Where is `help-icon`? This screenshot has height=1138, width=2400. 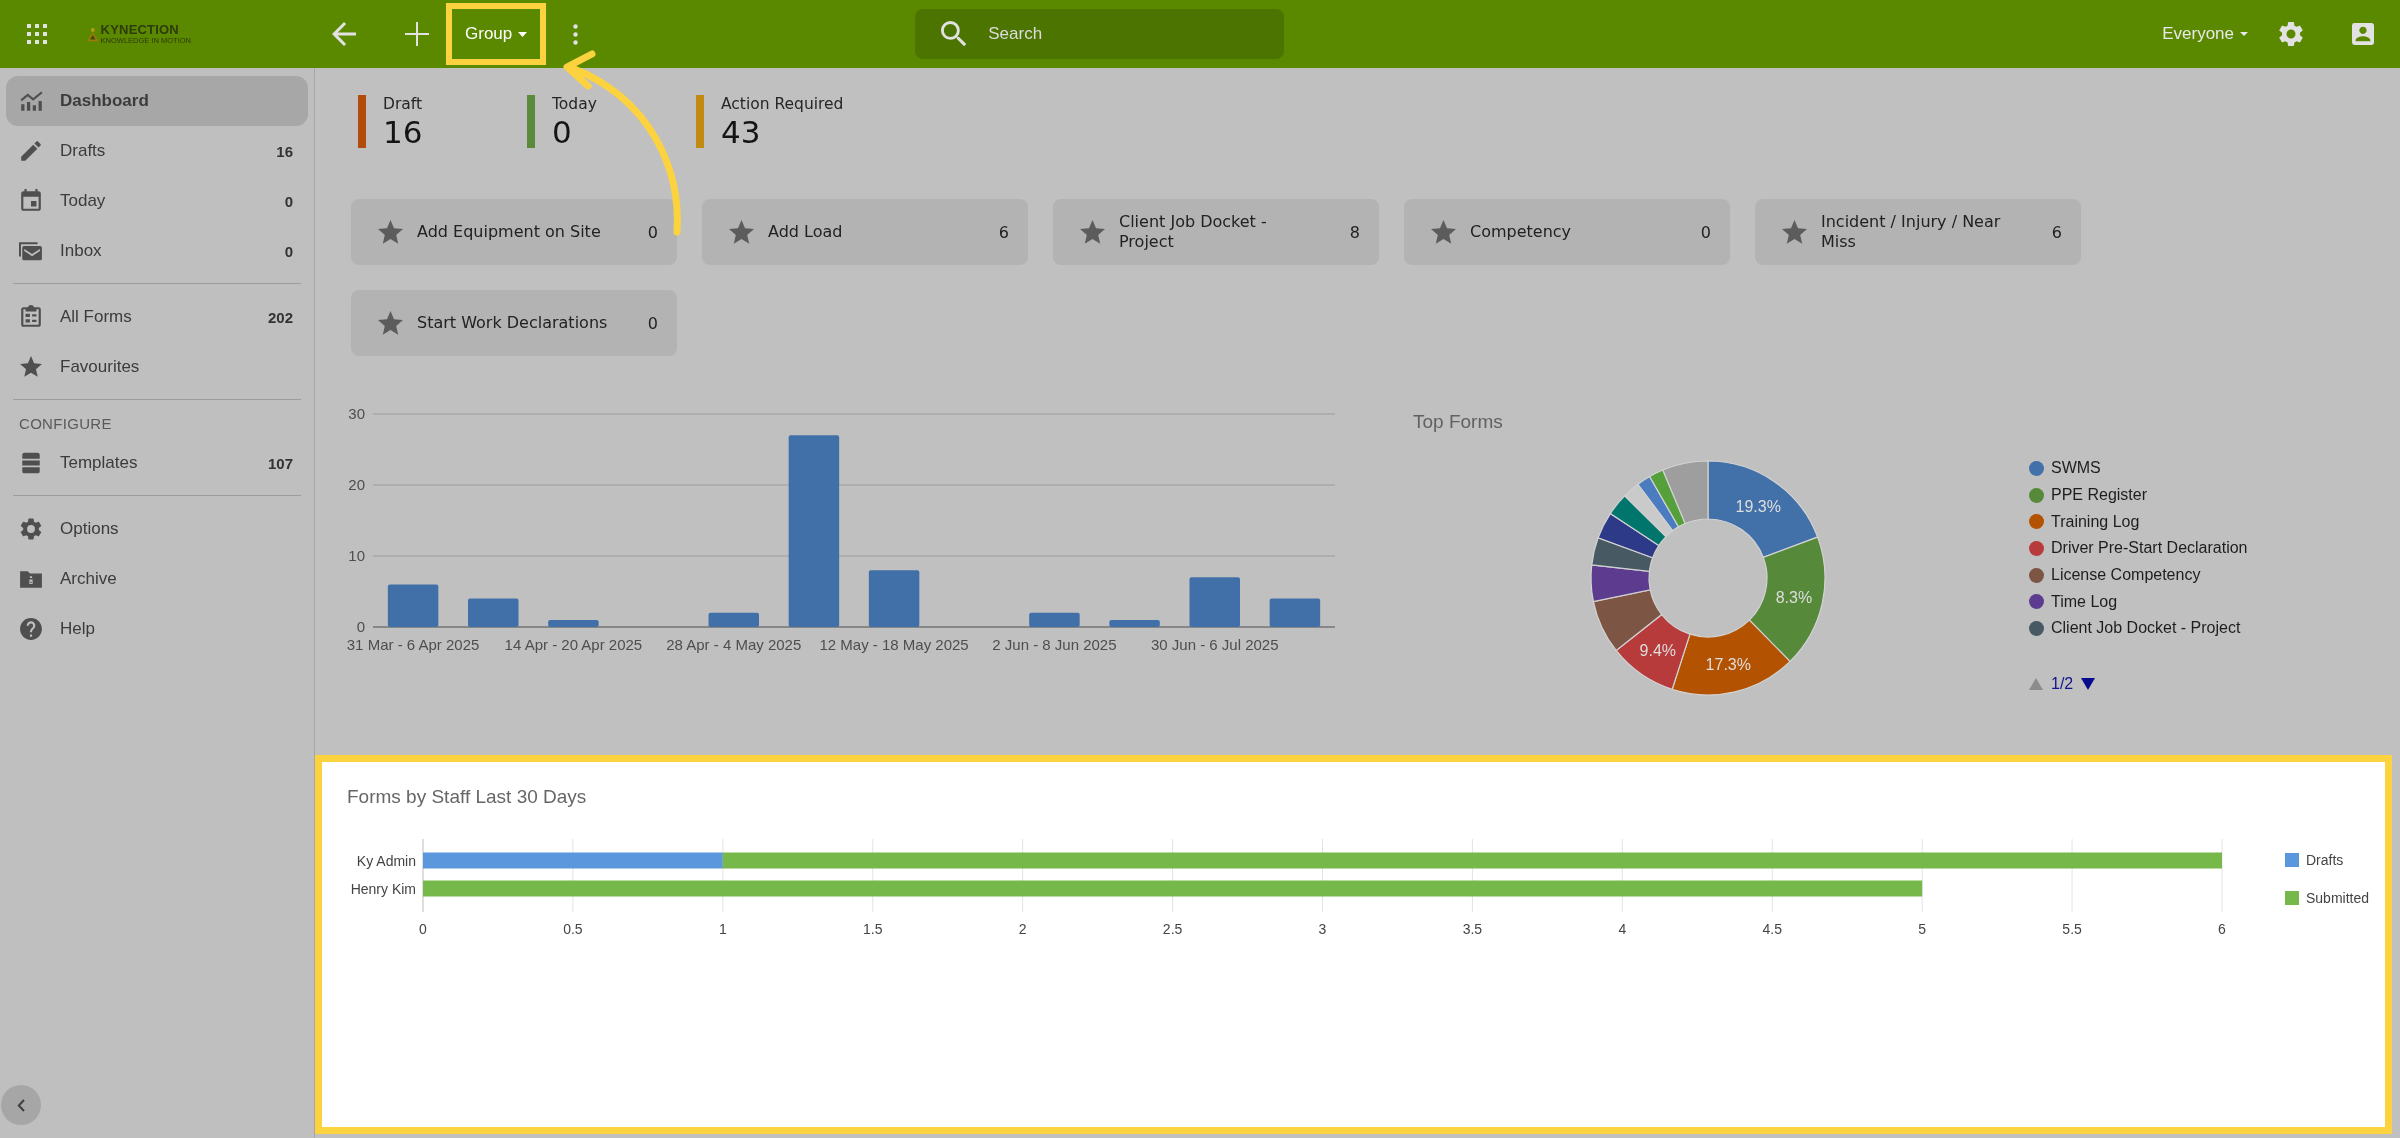 help-icon is located at coordinates (31, 629).